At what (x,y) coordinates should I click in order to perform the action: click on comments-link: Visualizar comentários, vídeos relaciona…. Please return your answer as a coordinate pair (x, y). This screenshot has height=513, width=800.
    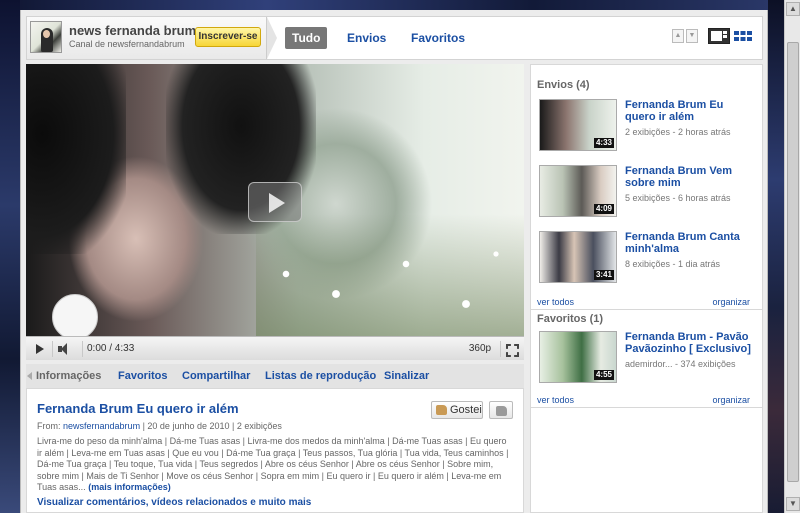
    Looking at the image, I should click on (174, 502).